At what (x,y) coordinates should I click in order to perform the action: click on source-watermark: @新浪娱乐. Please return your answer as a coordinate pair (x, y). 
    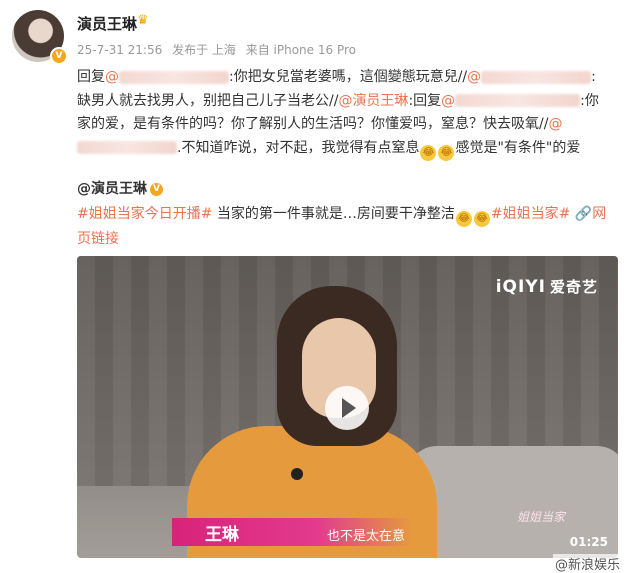
    Looking at the image, I should click on (587, 563).